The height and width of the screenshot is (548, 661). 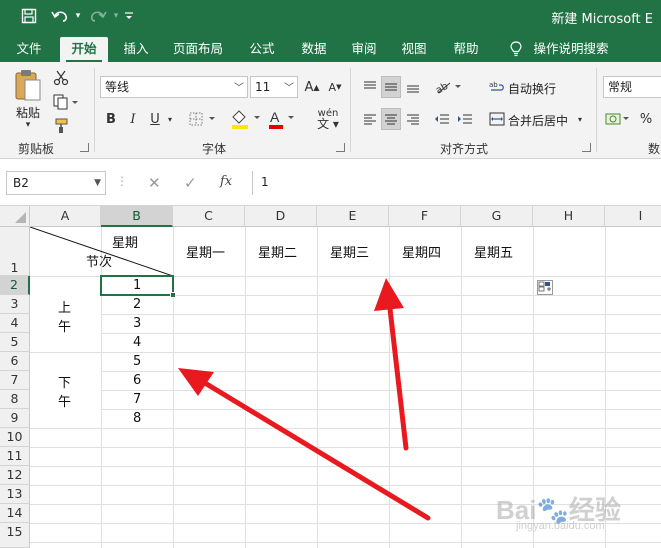 What do you see at coordinates (274, 87) in the screenshot?
I see `font-size-select: 11 ﹀` at bounding box center [274, 87].